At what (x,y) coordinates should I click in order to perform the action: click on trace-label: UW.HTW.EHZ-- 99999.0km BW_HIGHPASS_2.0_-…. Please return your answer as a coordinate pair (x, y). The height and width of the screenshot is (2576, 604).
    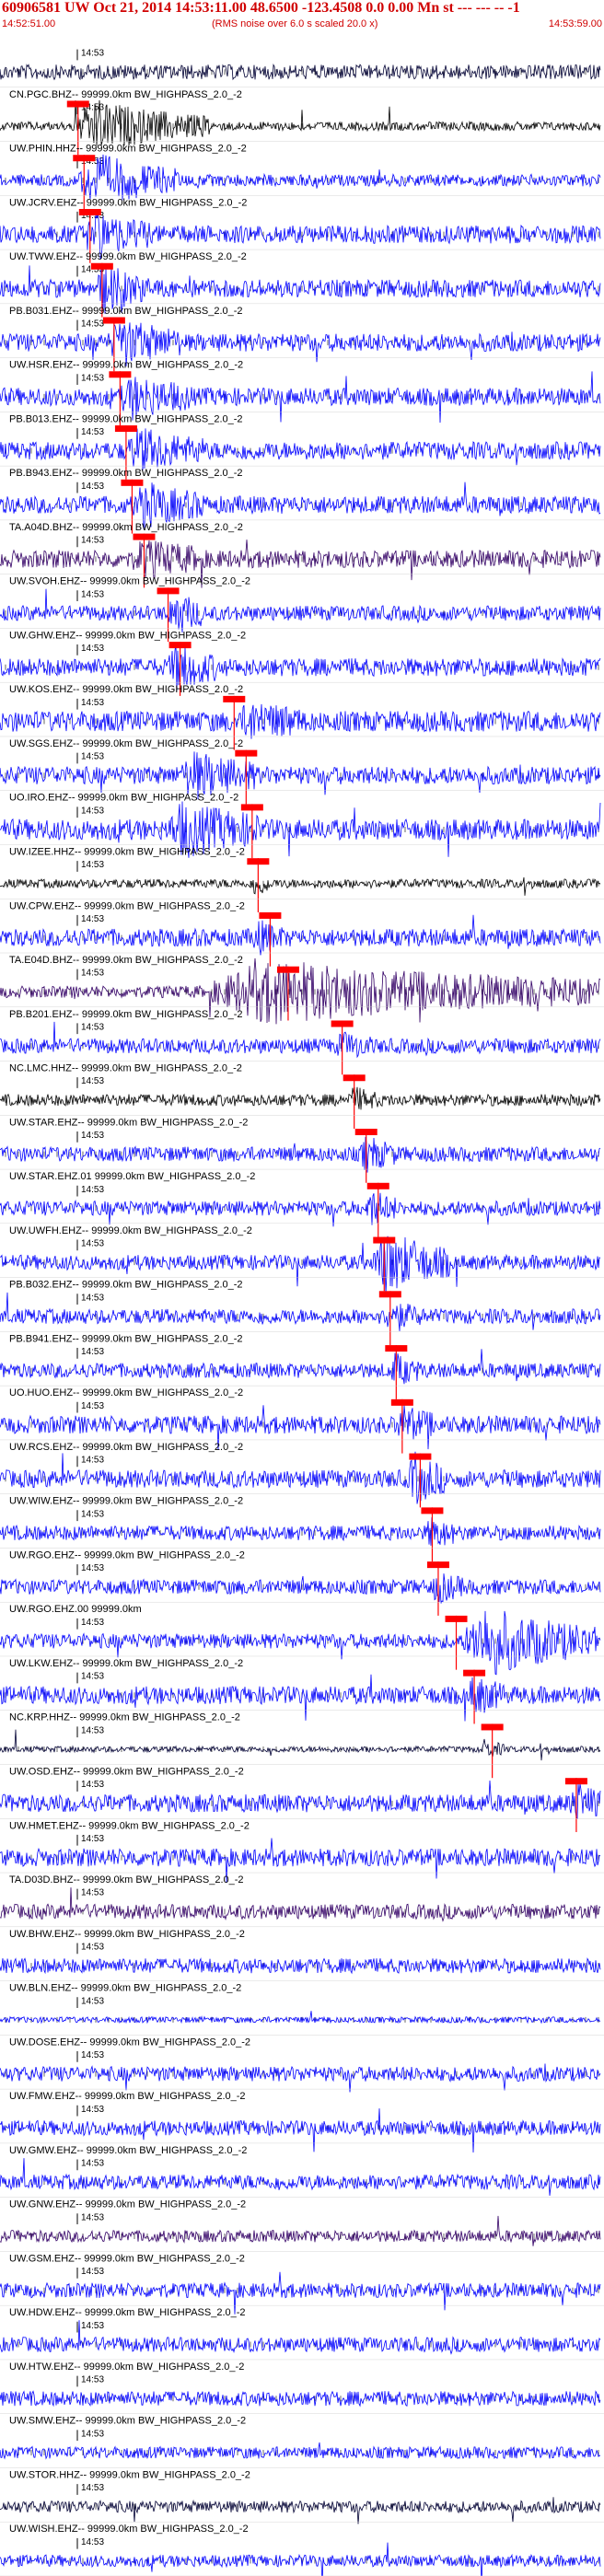
    Looking at the image, I should click on (126, 2367).